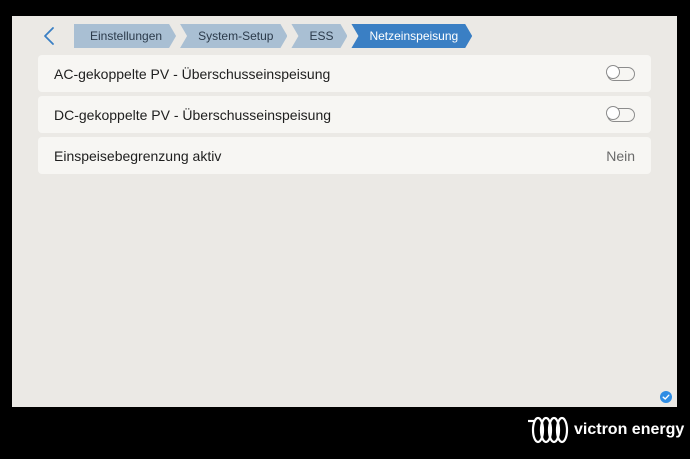 The height and width of the screenshot is (459, 690). I want to click on ac-coupled-pv-toggle, so click(620, 73).